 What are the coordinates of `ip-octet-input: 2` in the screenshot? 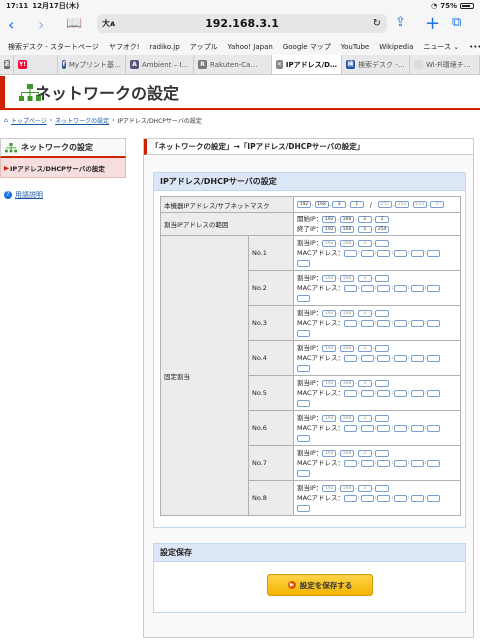 It's located at (382, 219).